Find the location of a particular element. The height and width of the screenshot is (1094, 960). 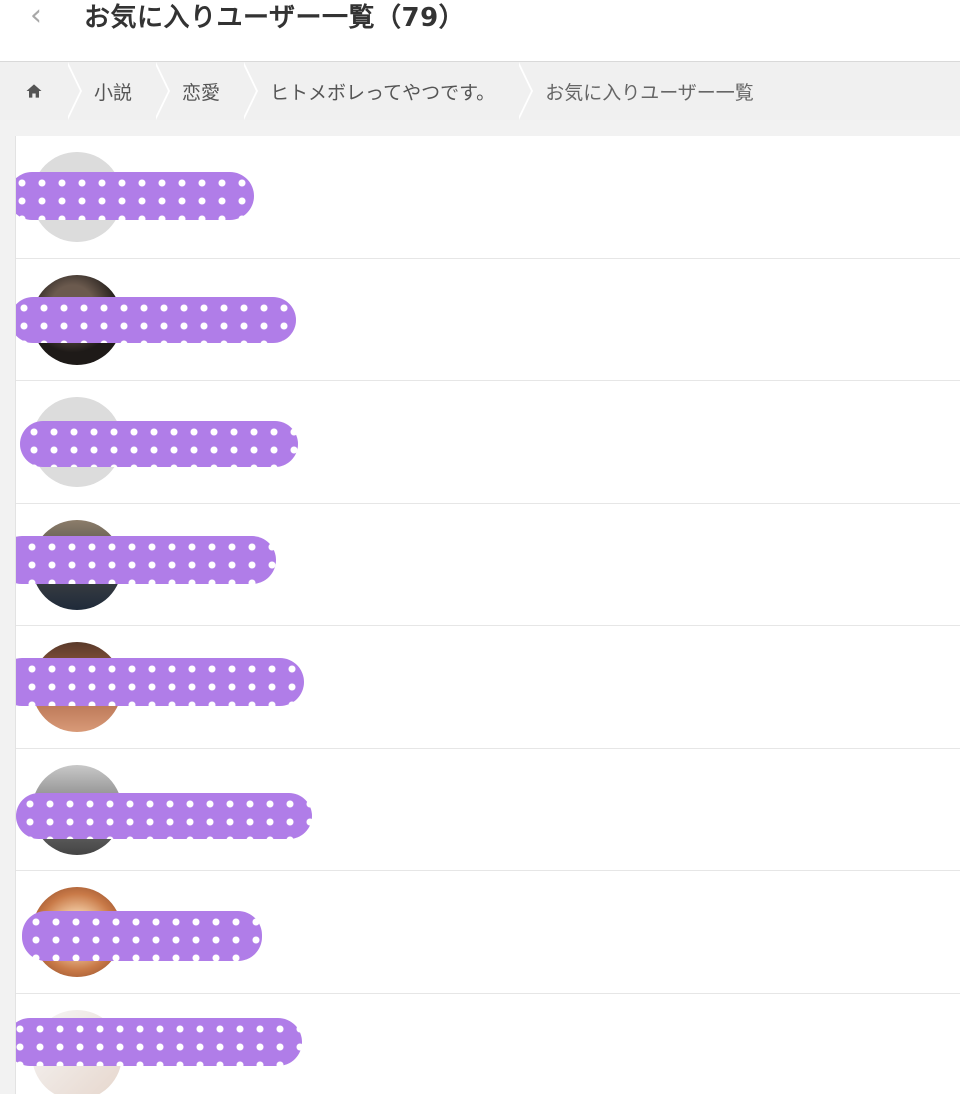

home-icon is located at coordinates (34, 91).